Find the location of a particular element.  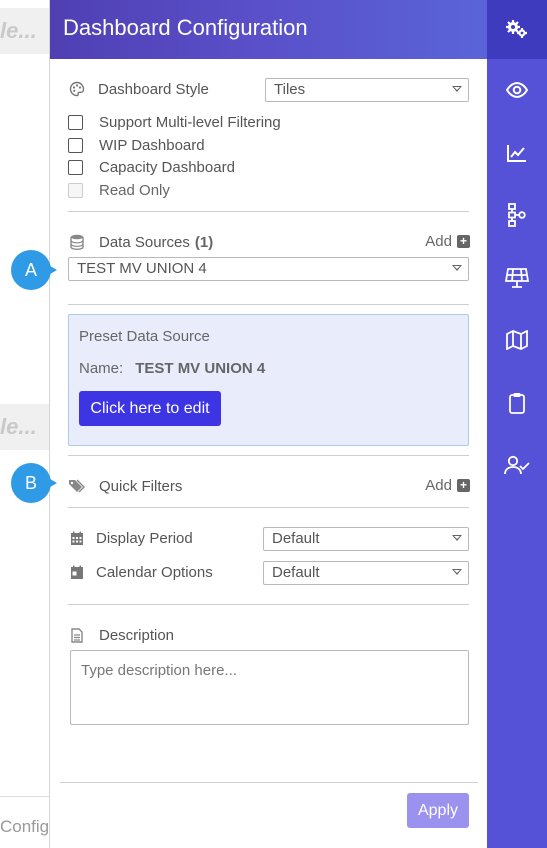

dashboard-style-row: Dashboard Style is located at coordinates (138, 89).